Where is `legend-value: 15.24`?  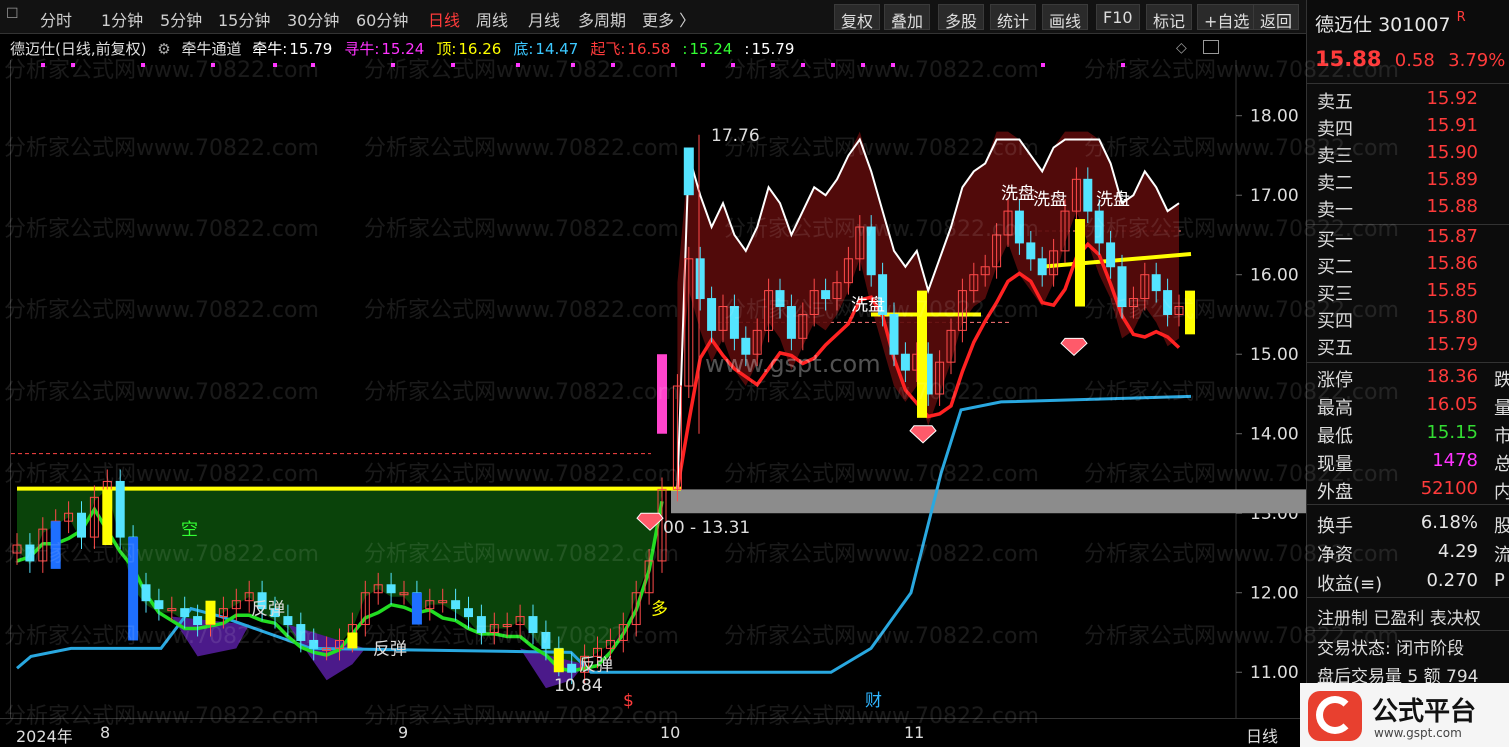 legend-value: 15.24 is located at coordinates (403, 49).